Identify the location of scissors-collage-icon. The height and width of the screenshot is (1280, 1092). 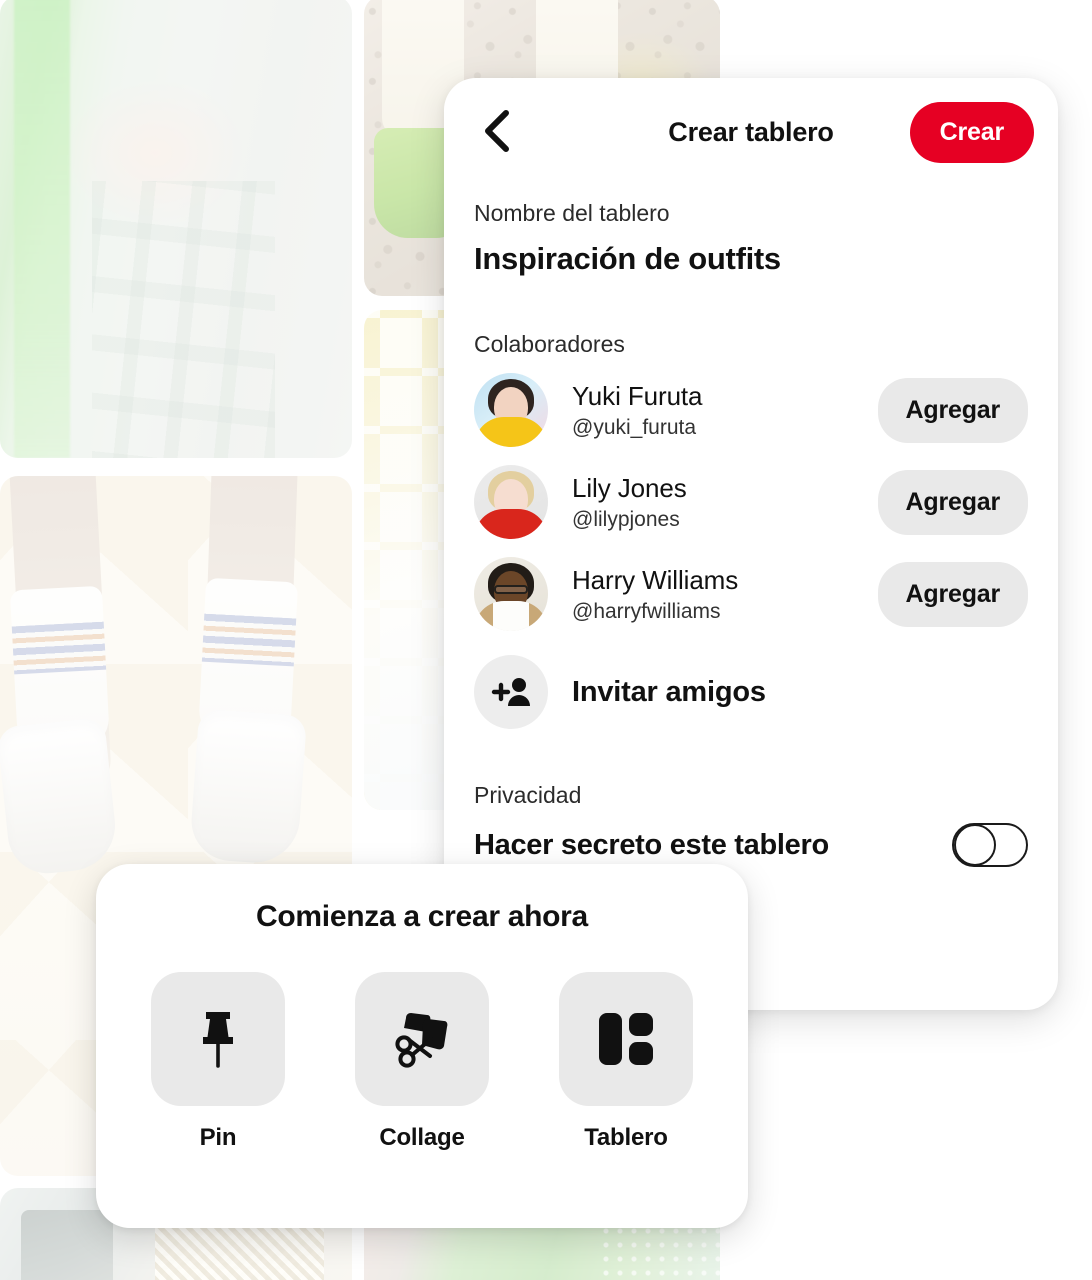
(422, 1039).